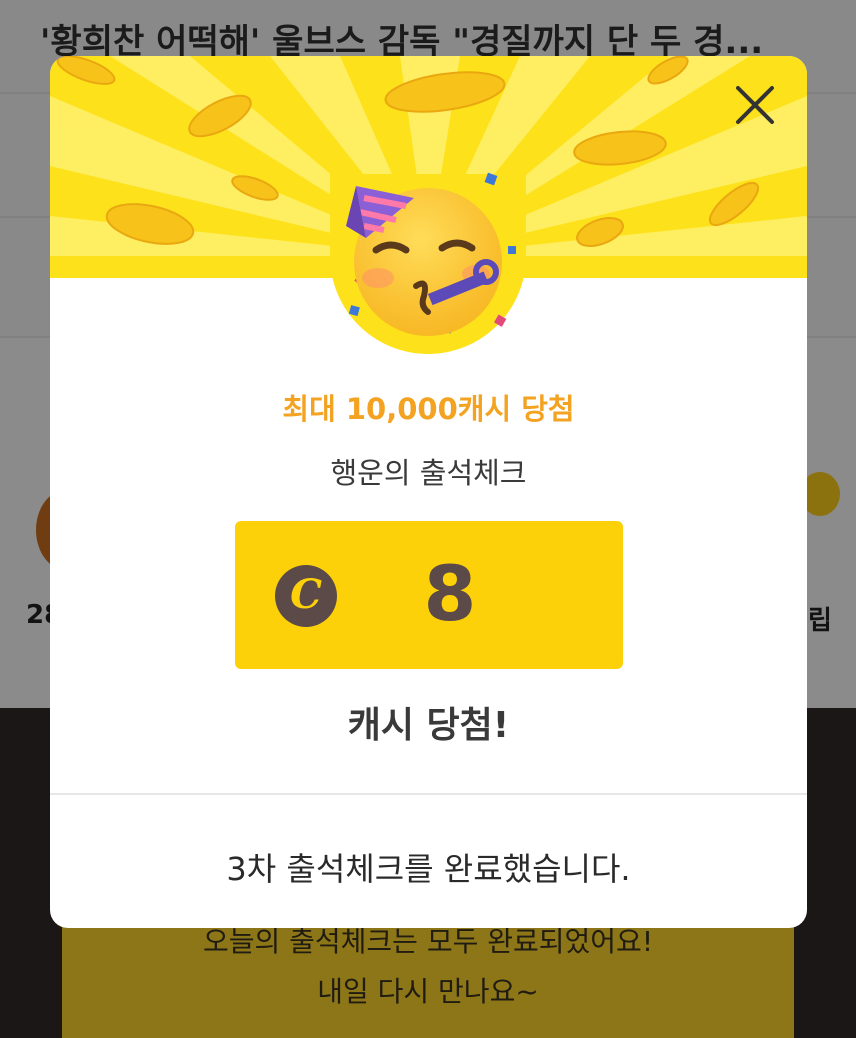 This screenshot has width=856, height=1038. What do you see at coordinates (450, 593) in the screenshot?
I see `cash-amount: 8` at bounding box center [450, 593].